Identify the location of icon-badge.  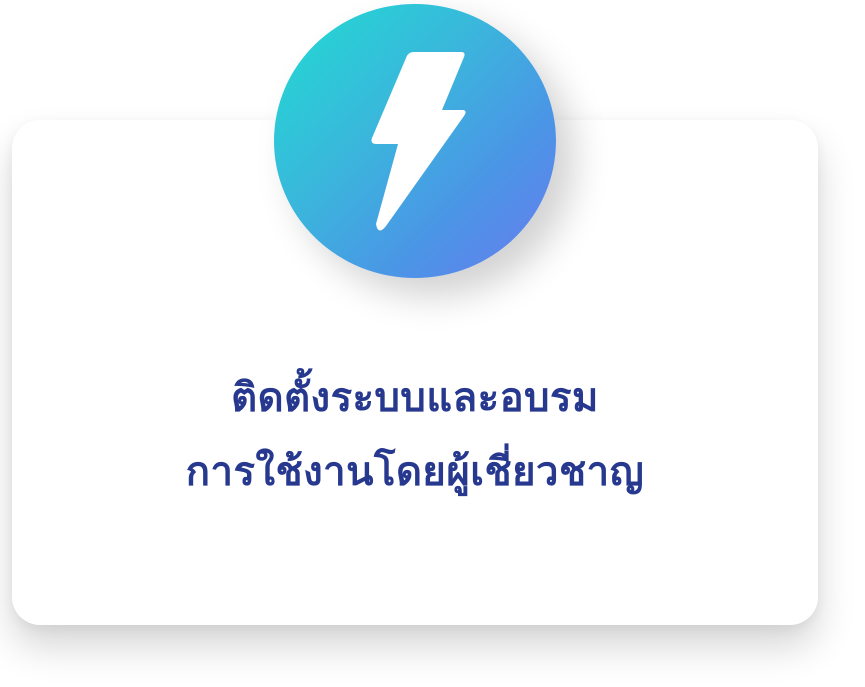
(415, 141).